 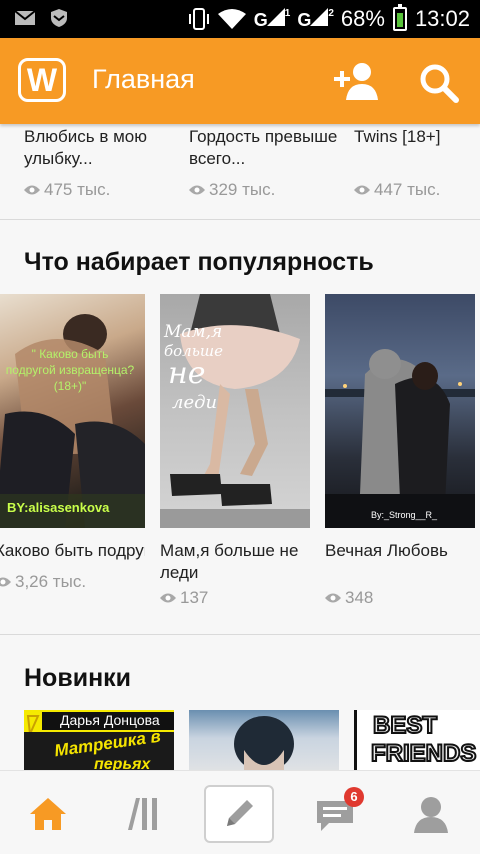 What do you see at coordinates (242, 189) in the screenshot?
I see `views-count: 329 тыс.` at bounding box center [242, 189].